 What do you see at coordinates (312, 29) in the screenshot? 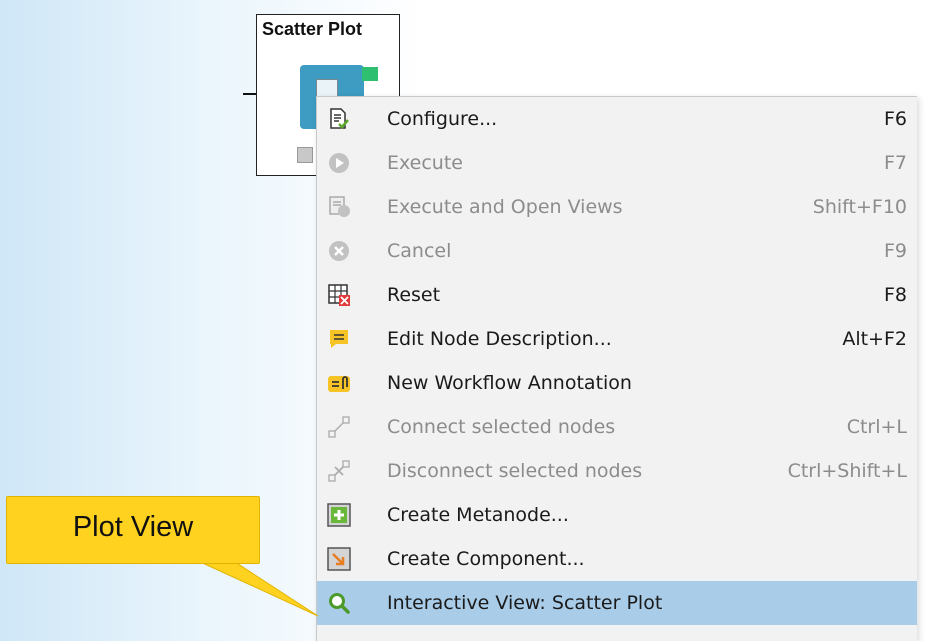
I see `node-title: Scatter Plot` at bounding box center [312, 29].